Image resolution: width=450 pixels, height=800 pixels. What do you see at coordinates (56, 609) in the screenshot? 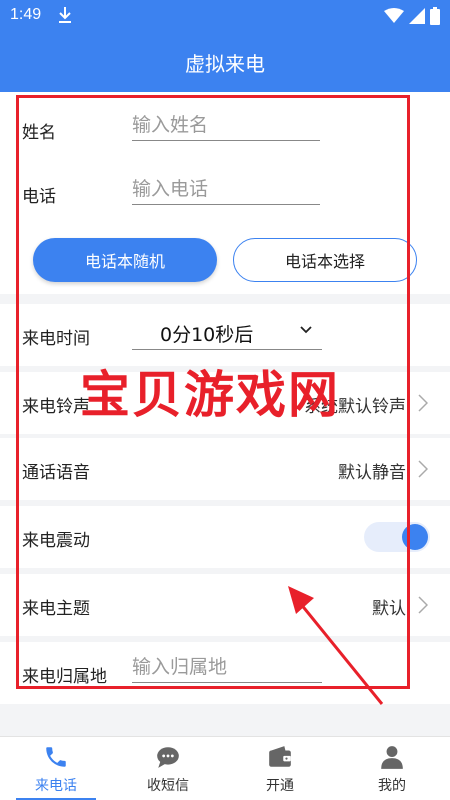
I see `theme-label: 来电主题` at bounding box center [56, 609].